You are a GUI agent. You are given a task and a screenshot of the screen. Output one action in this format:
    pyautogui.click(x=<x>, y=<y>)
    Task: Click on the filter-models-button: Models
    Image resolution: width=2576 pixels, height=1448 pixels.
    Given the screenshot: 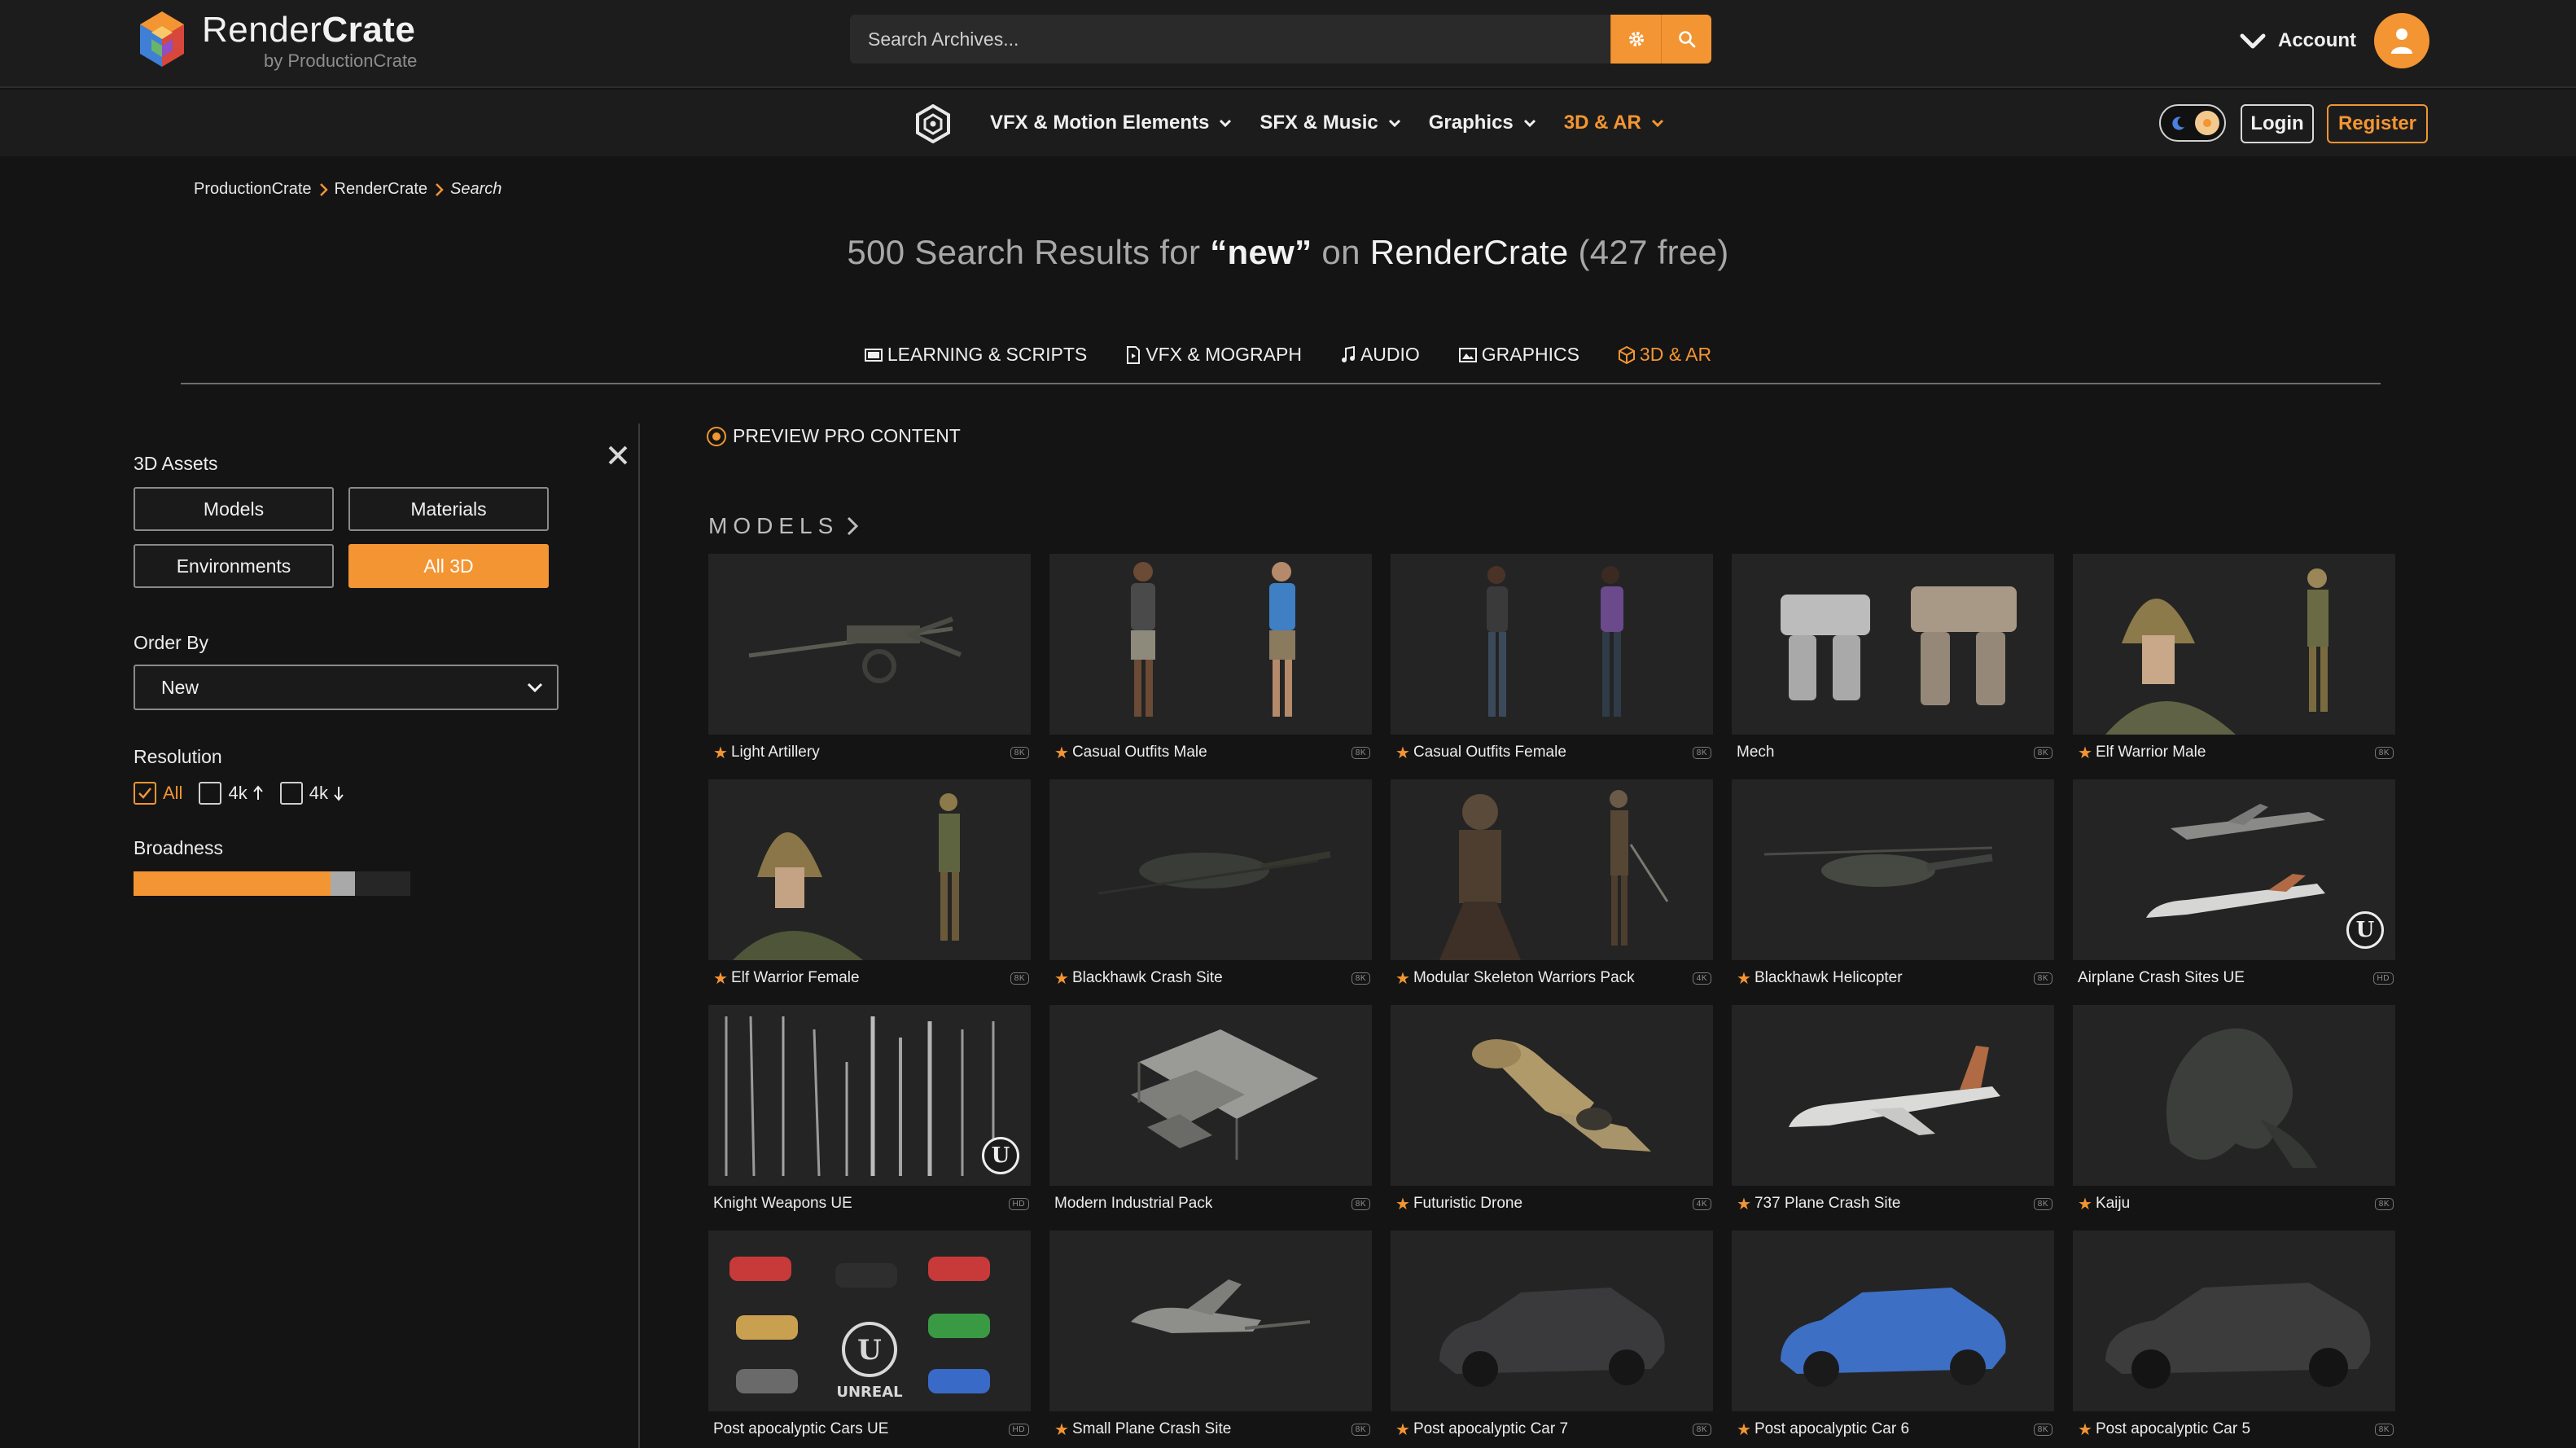 What is the action you would take?
    pyautogui.click(x=234, y=509)
    